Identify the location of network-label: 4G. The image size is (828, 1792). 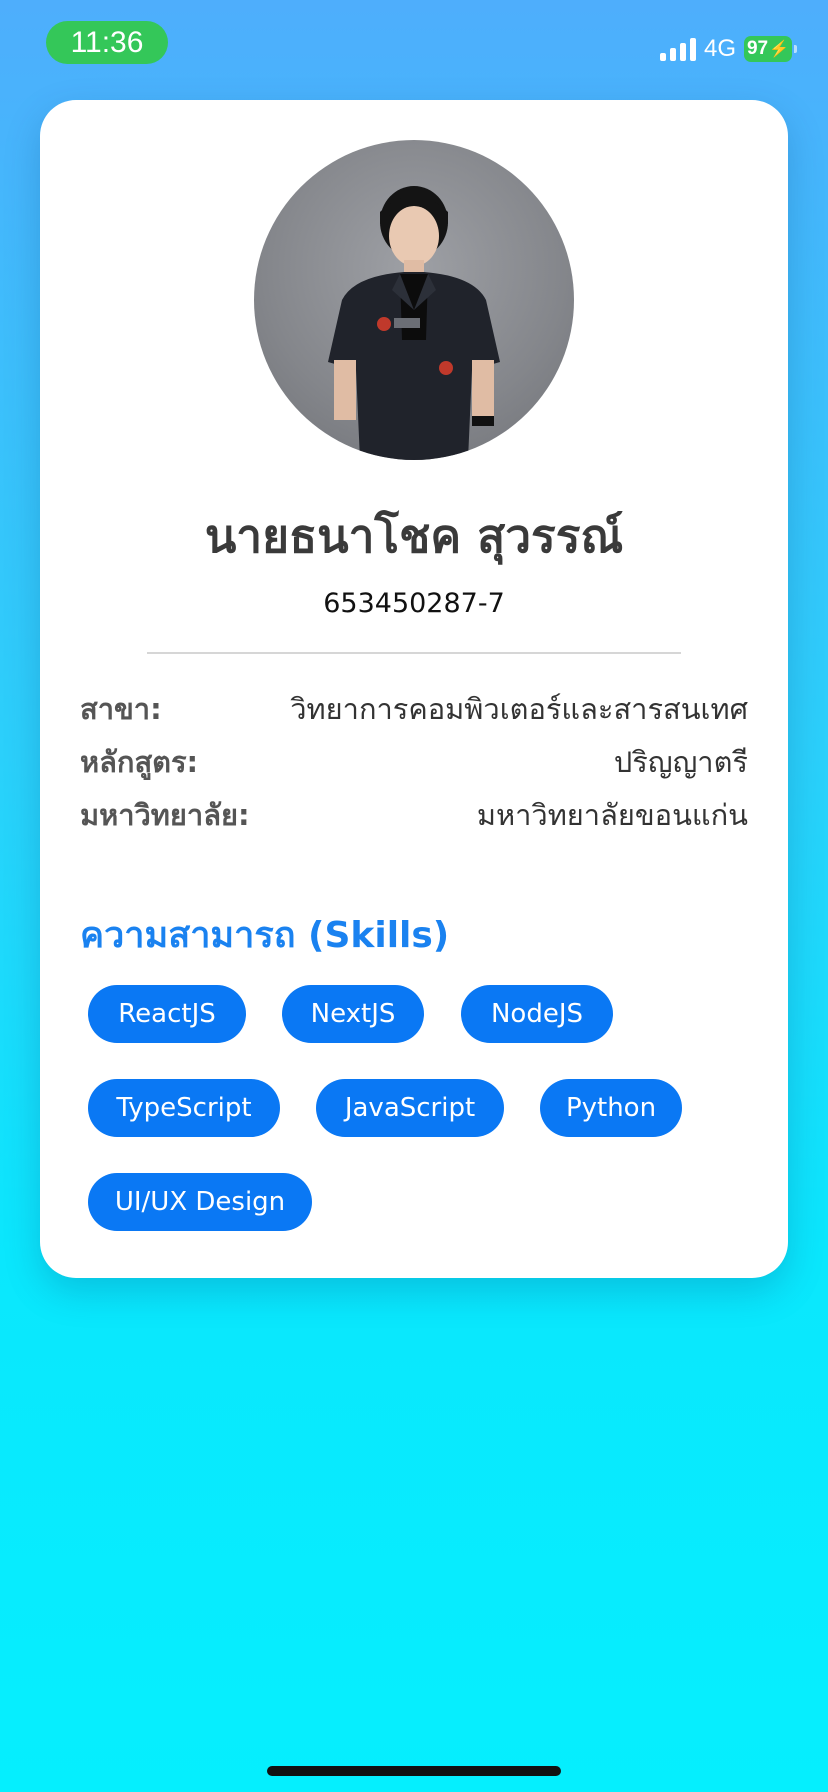
(719, 48).